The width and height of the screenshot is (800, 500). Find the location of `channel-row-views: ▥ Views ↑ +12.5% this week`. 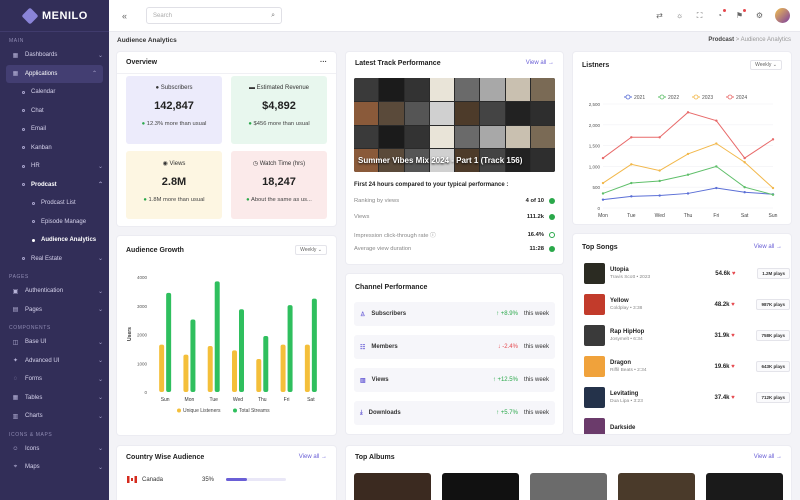

channel-row-views: ▥ Views ↑ +12.5% this week is located at coordinates (454, 380).